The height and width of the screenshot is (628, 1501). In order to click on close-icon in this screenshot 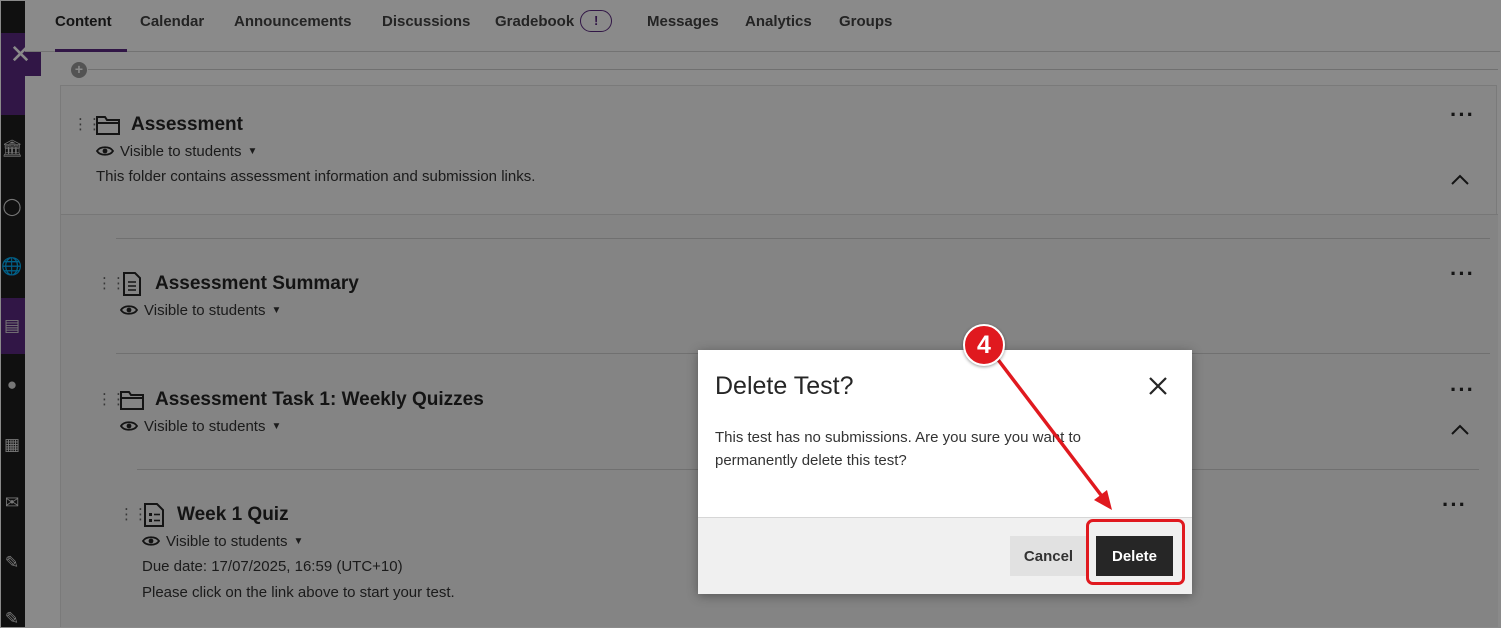, I will do `click(1158, 386)`.